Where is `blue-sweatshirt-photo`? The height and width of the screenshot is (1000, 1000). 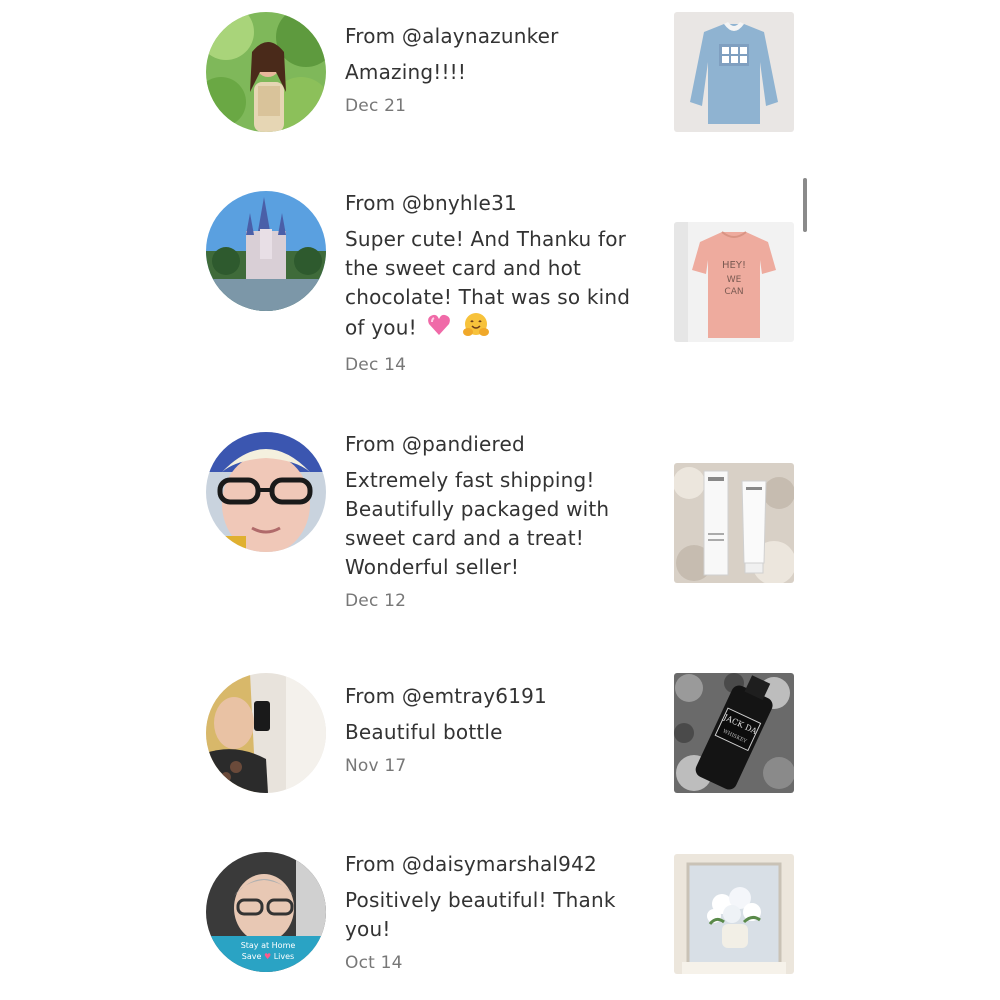 blue-sweatshirt-photo is located at coordinates (734, 72).